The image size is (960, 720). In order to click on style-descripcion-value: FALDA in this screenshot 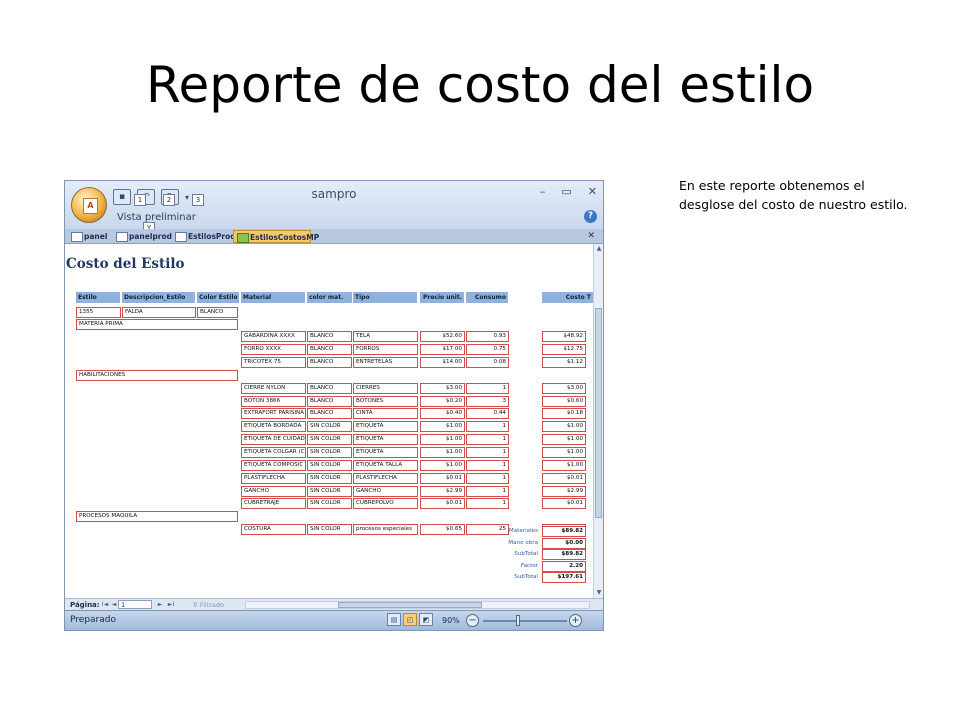, I will do `click(159, 312)`.